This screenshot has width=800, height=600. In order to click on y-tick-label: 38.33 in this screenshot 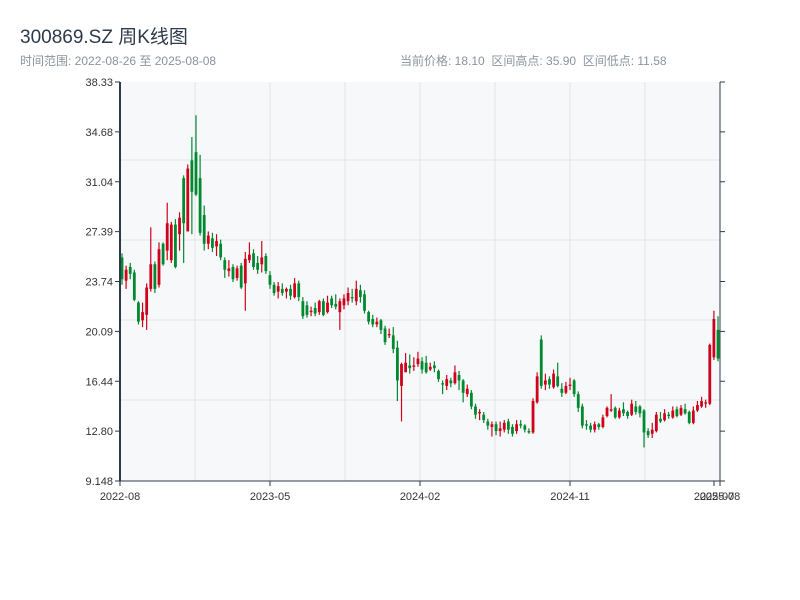, I will do `click(99, 83)`.